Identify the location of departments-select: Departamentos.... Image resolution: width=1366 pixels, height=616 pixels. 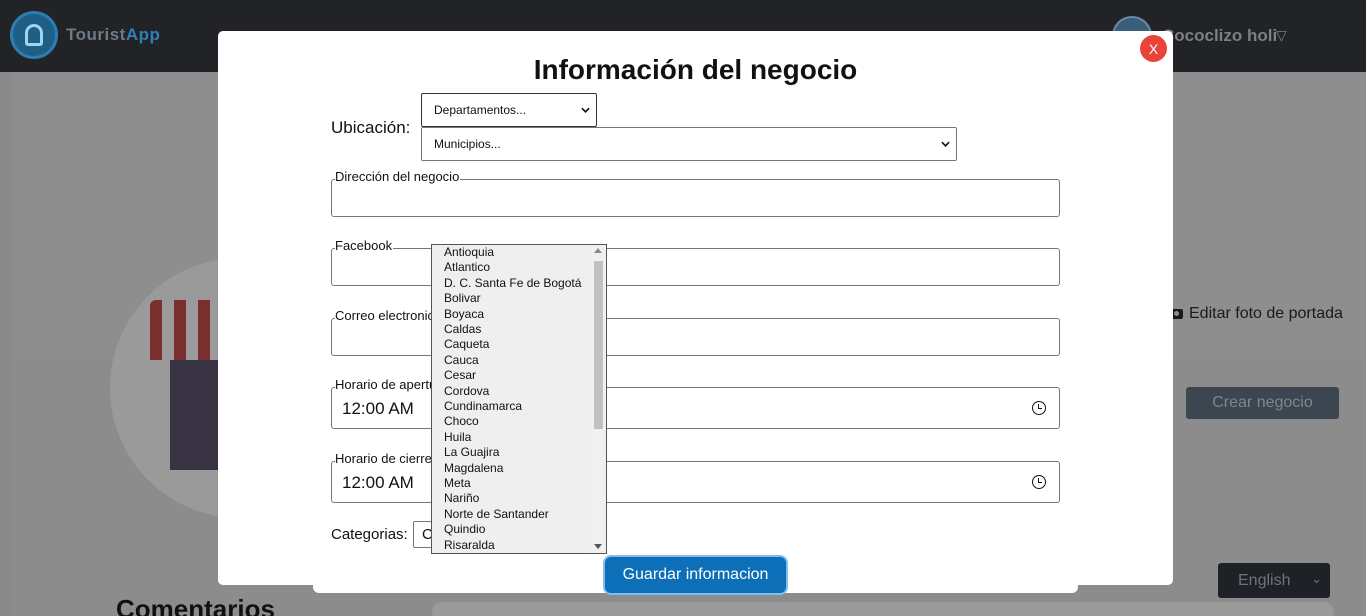
(509, 110).